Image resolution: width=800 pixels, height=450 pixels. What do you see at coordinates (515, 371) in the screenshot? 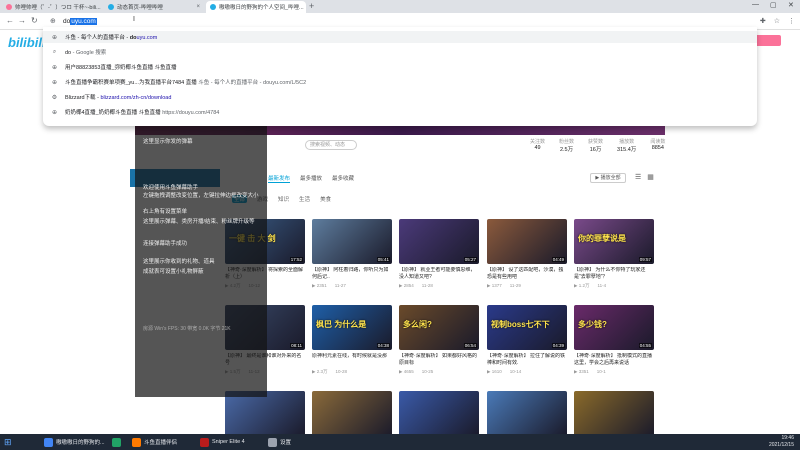
I see `video-date: 10-14` at bounding box center [515, 371].